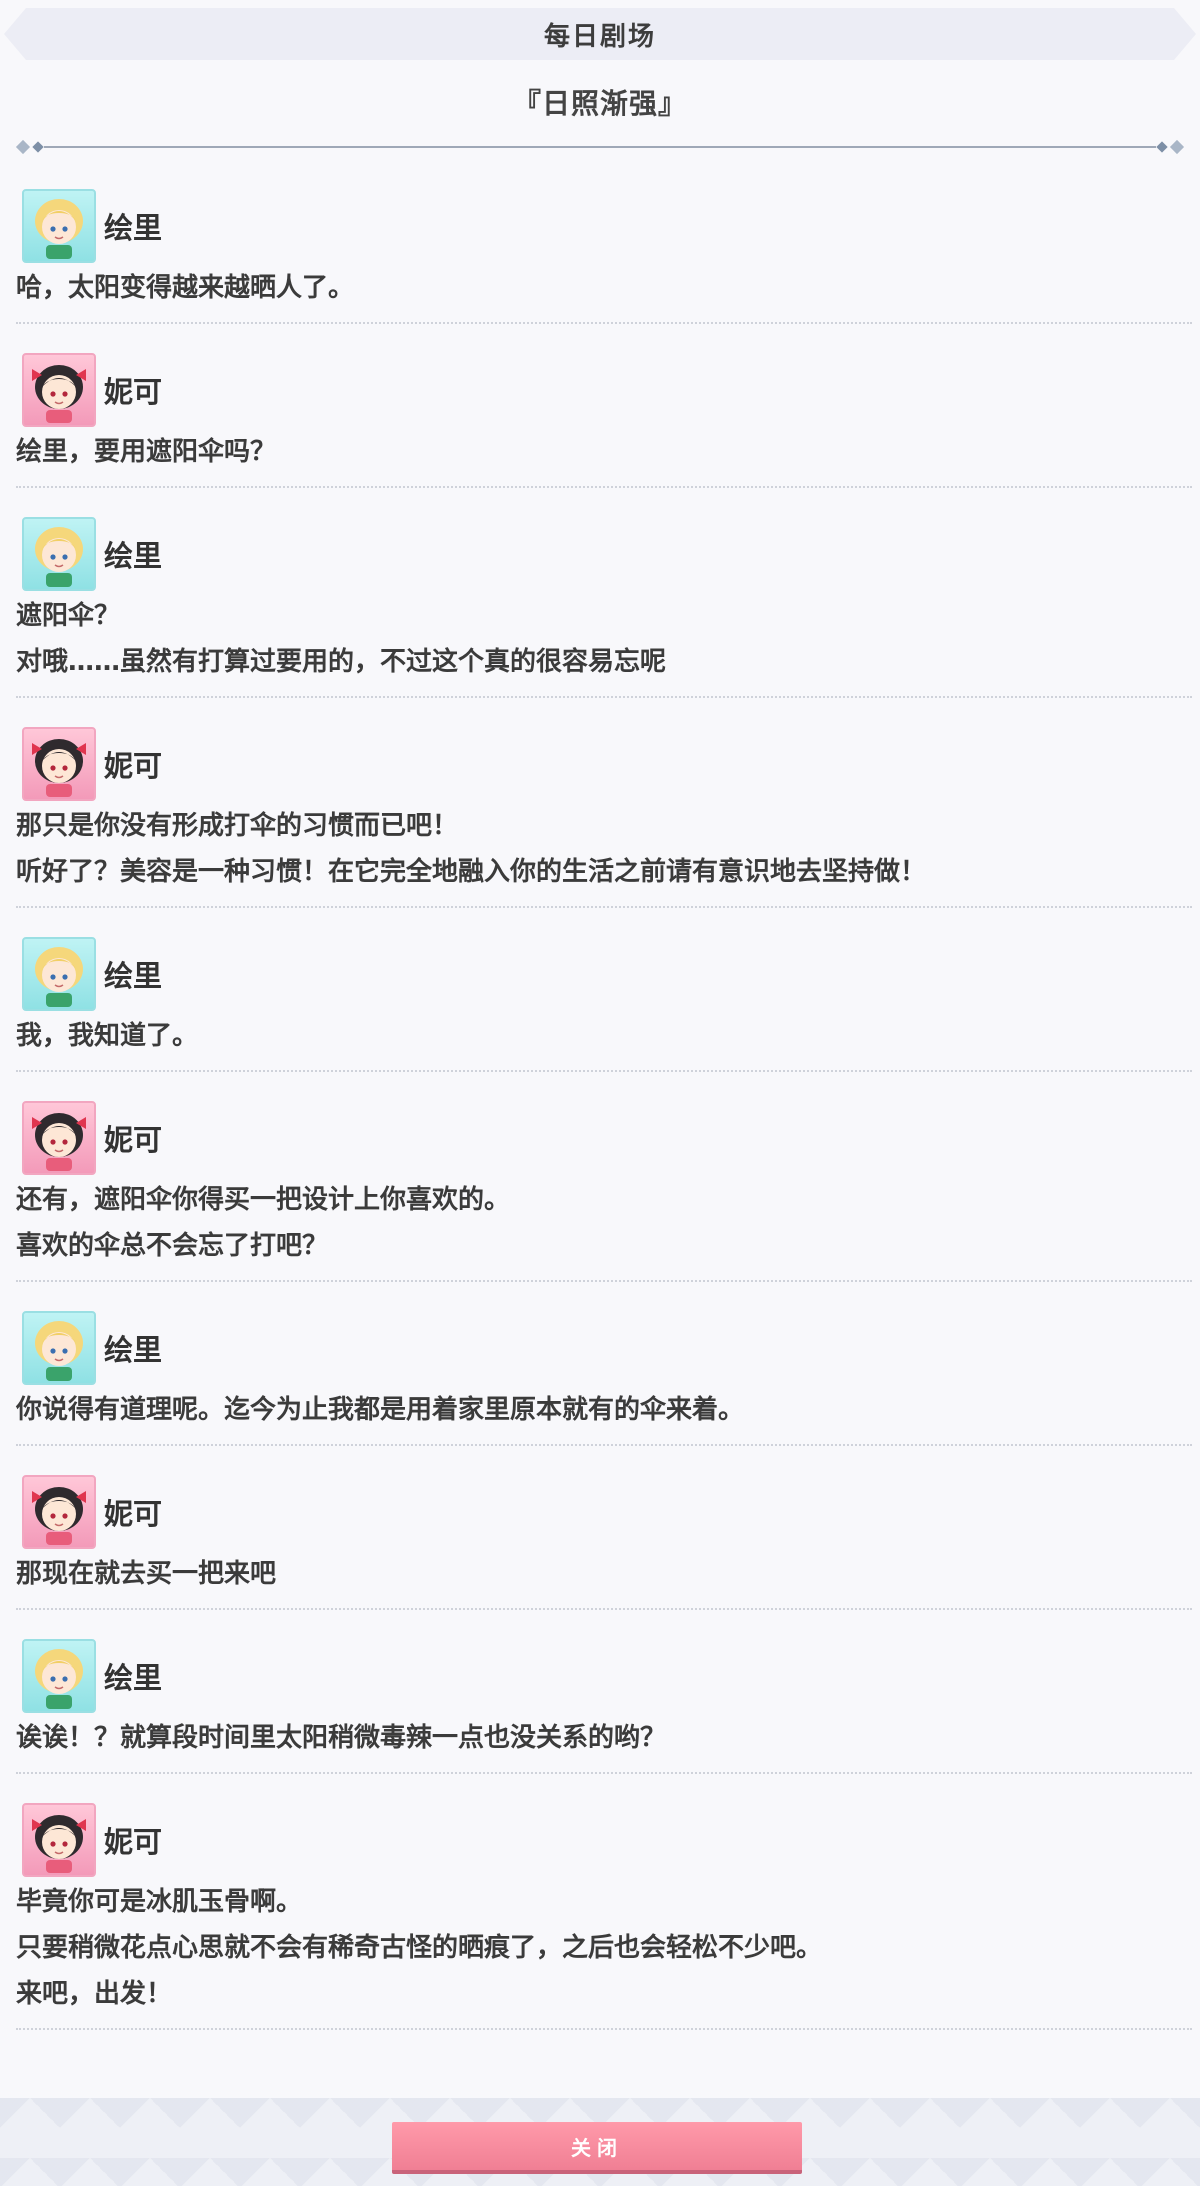 The width and height of the screenshot is (1200, 2186). What do you see at coordinates (172, 1246) in the screenshot?
I see `dialogue-line: 喜欢的伞总不会忘了打吧？` at bounding box center [172, 1246].